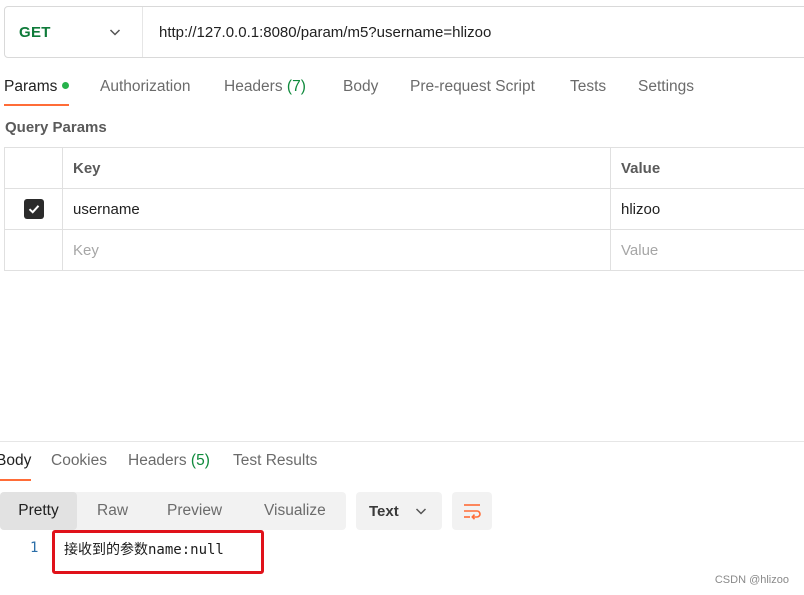 Image resolution: width=804 pixels, height=595 pixels. I want to click on empty-check-cell, so click(34, 250).